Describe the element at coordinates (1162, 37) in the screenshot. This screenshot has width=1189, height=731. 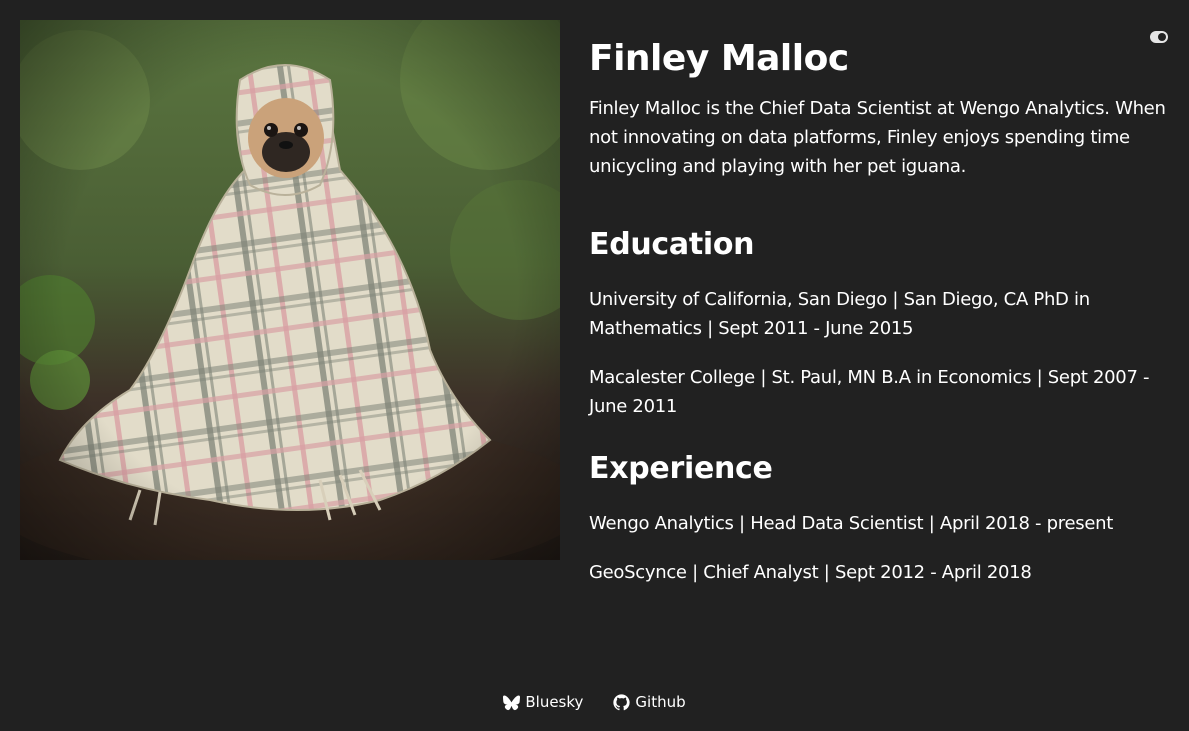
I see `toggle-icon` at that location.